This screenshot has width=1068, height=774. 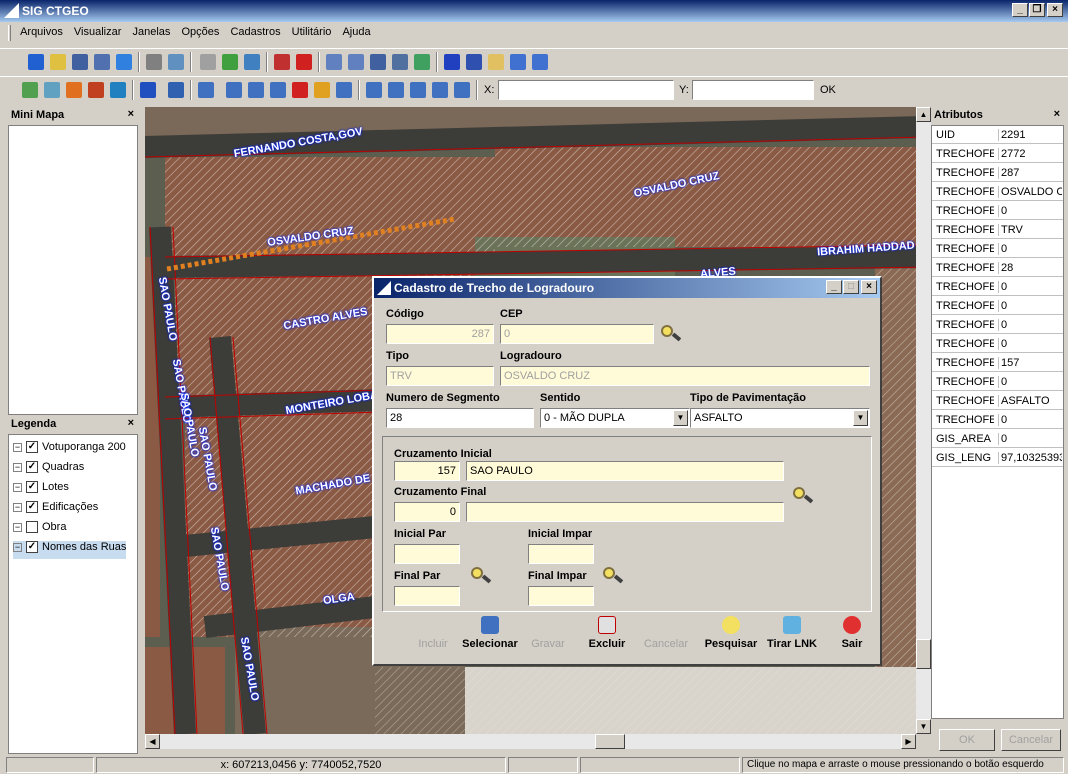 What do you see at coordinates (908, 741) in the screenshot?
I see `scroll-right-icon: ▶` at bounding box center [908, 741].